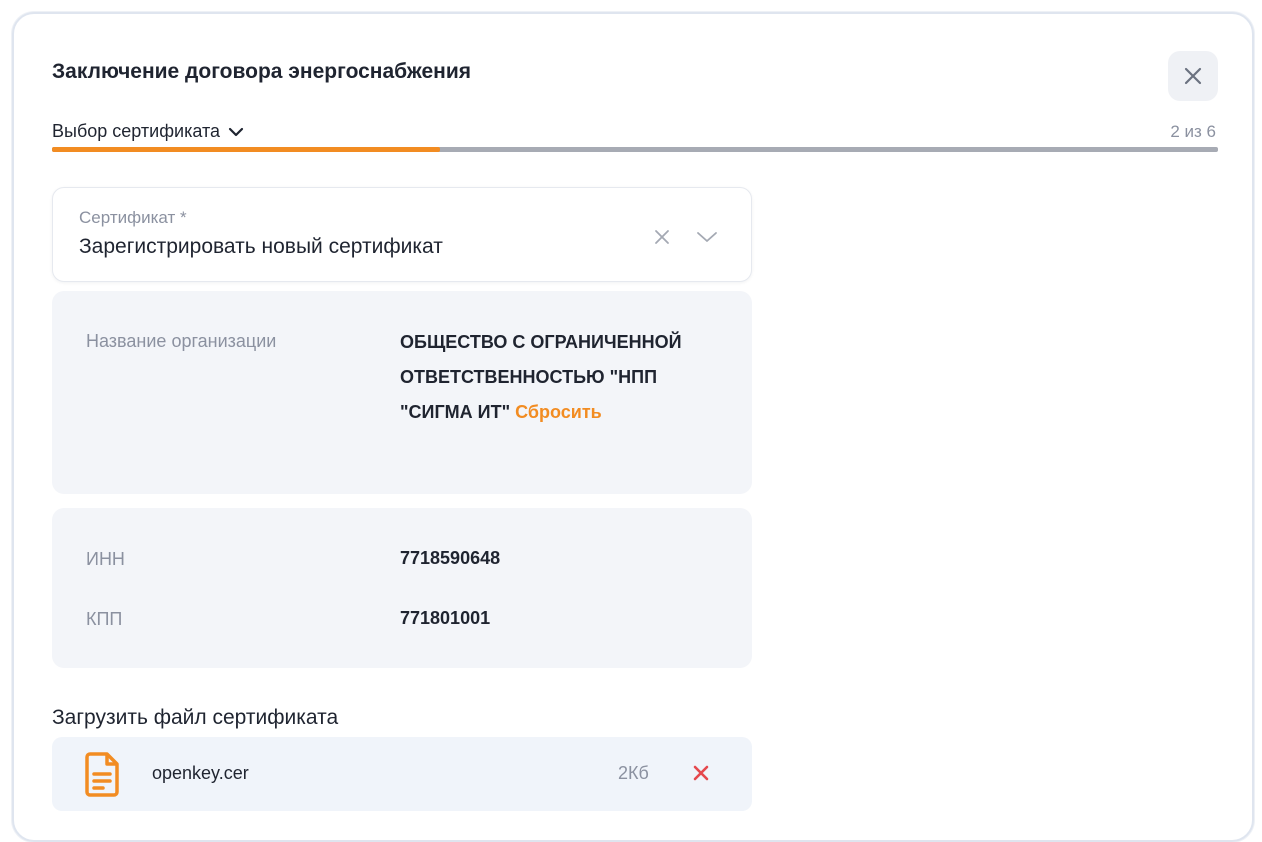 Image resolution: width=1262 pixels, height=842 pixels. Describe the element at coordinates (195, 717) in the screenshot. I see `upload-title: Загрузить файл сертификата` at that location.